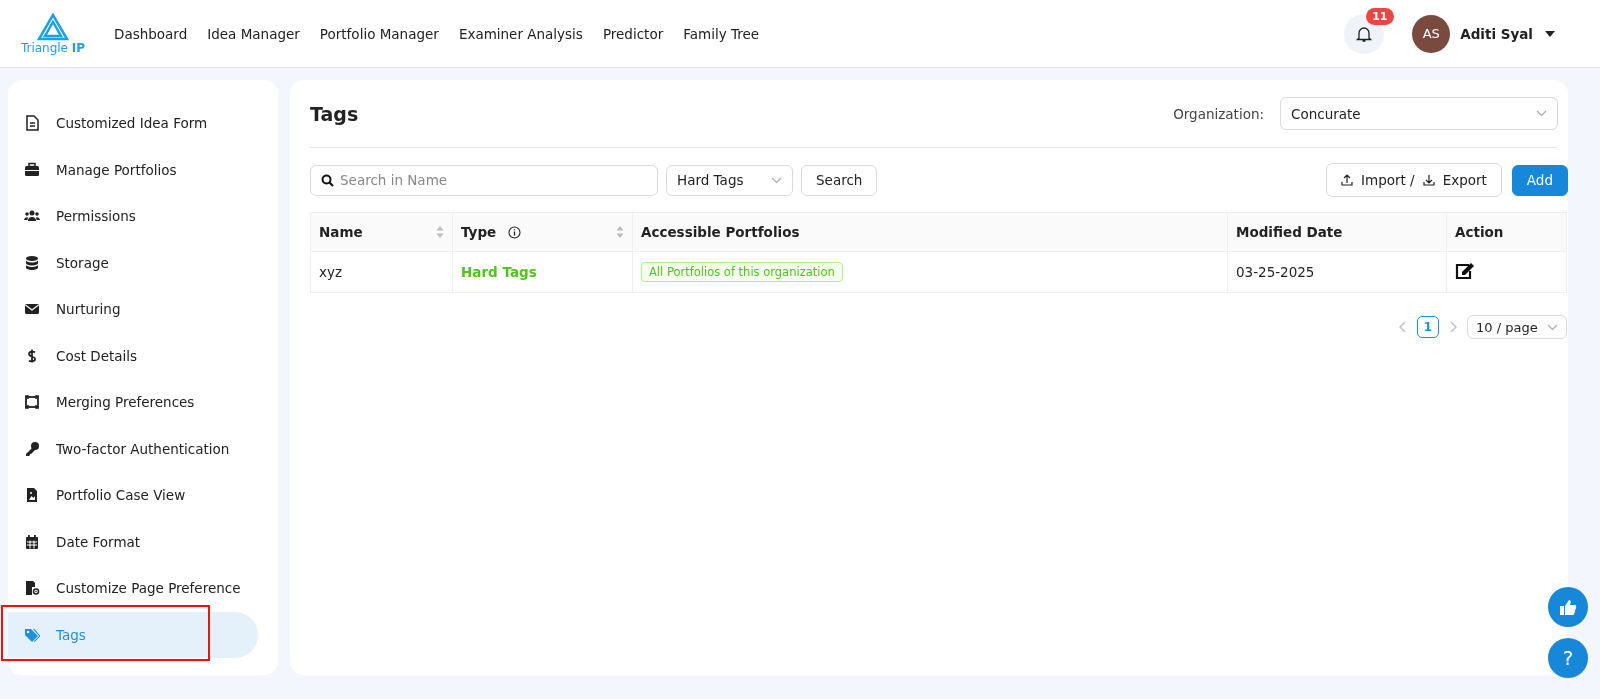 The width and height of the screenshot is (1600, 699). I want to click on help-button: ?, so click(1568, 658).